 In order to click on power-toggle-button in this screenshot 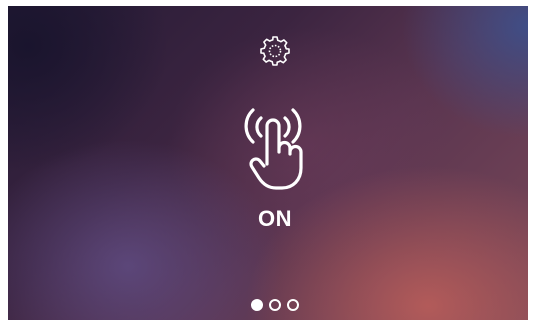, I will do `click(273, 148)`.